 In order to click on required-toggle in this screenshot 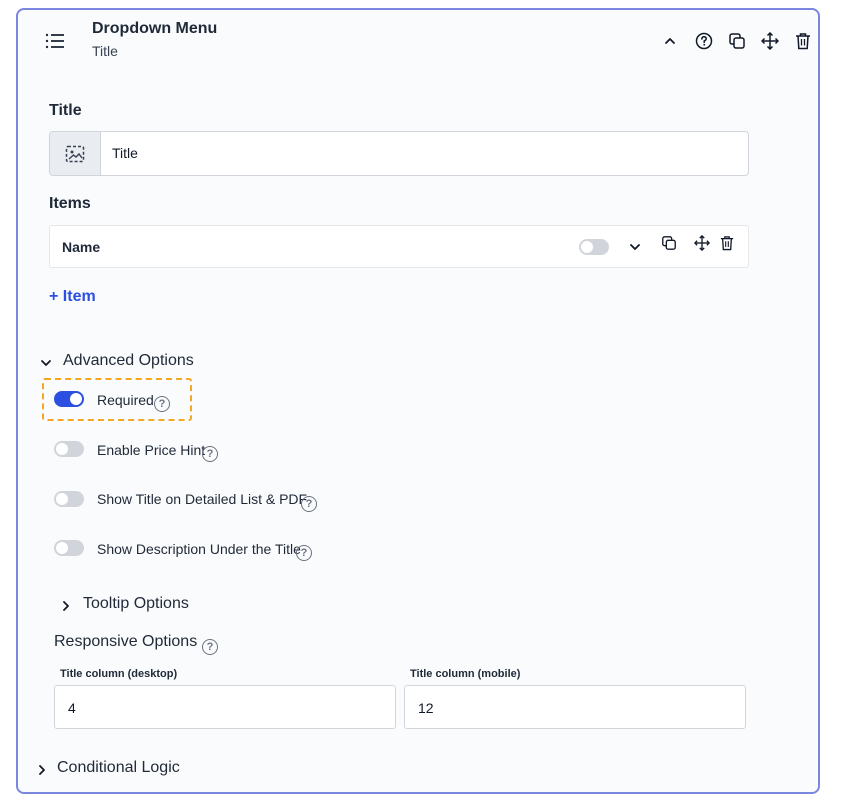, I will do `click(69, 399)`.